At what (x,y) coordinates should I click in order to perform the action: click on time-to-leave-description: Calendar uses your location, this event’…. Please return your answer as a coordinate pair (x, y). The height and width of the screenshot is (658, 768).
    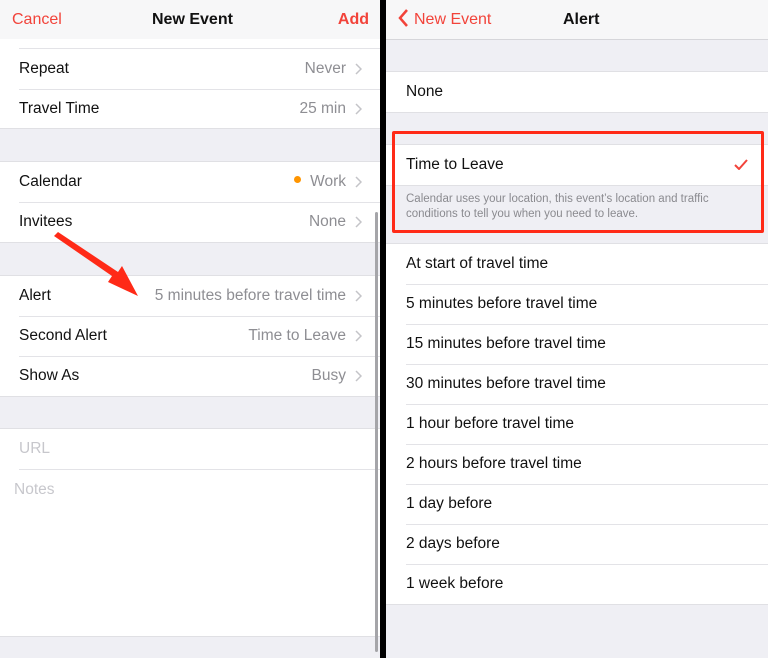
    Looking at the image, I should click on (557, 206).